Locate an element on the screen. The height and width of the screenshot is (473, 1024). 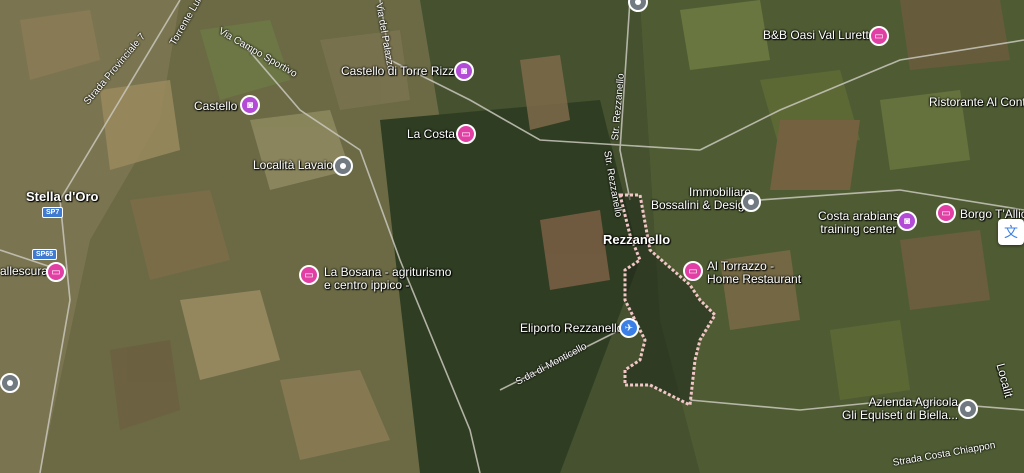
place-label-immobiliare: Immobiliare Bossalini & Design is located at coordinates (701, 199).